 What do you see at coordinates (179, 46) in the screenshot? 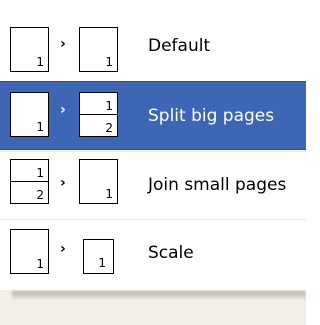
I see `menu-item-label: Default` at bounding box center [179, 46].